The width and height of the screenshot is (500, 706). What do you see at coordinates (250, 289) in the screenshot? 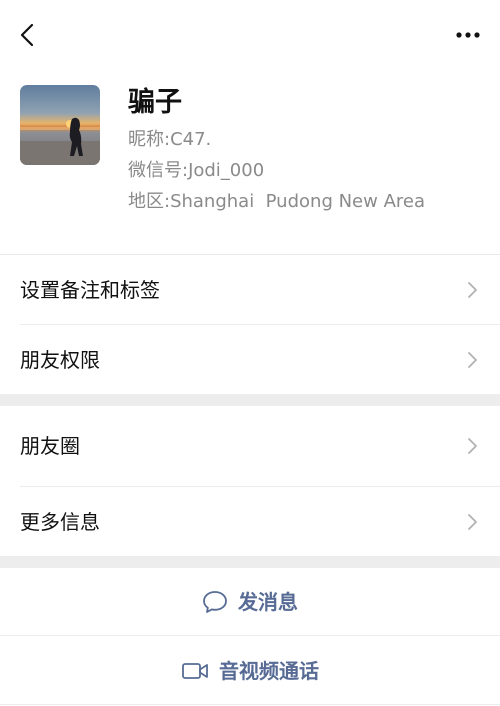
I see `row-remarks-tags: 设置备注和标签` at bounding box center [250, 289].